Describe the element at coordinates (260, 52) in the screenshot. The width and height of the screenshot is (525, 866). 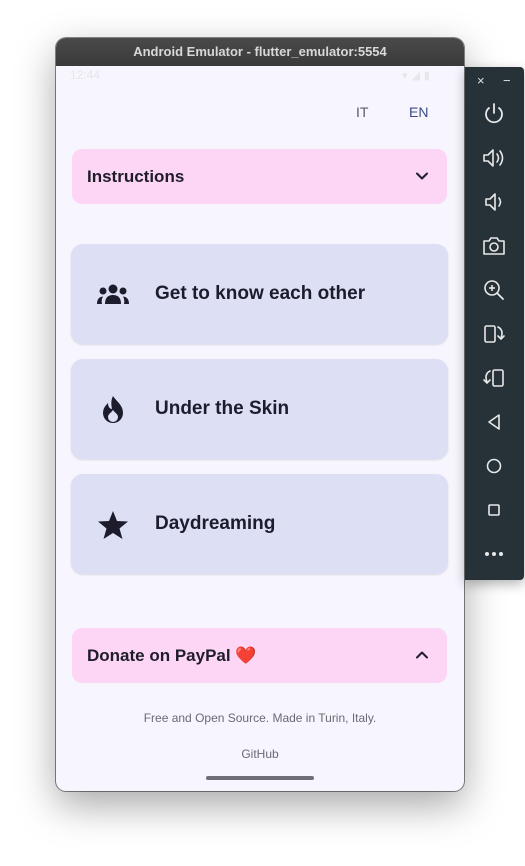
I see `window-title: Android Emulator - flutter_emulator:5554` at that location.